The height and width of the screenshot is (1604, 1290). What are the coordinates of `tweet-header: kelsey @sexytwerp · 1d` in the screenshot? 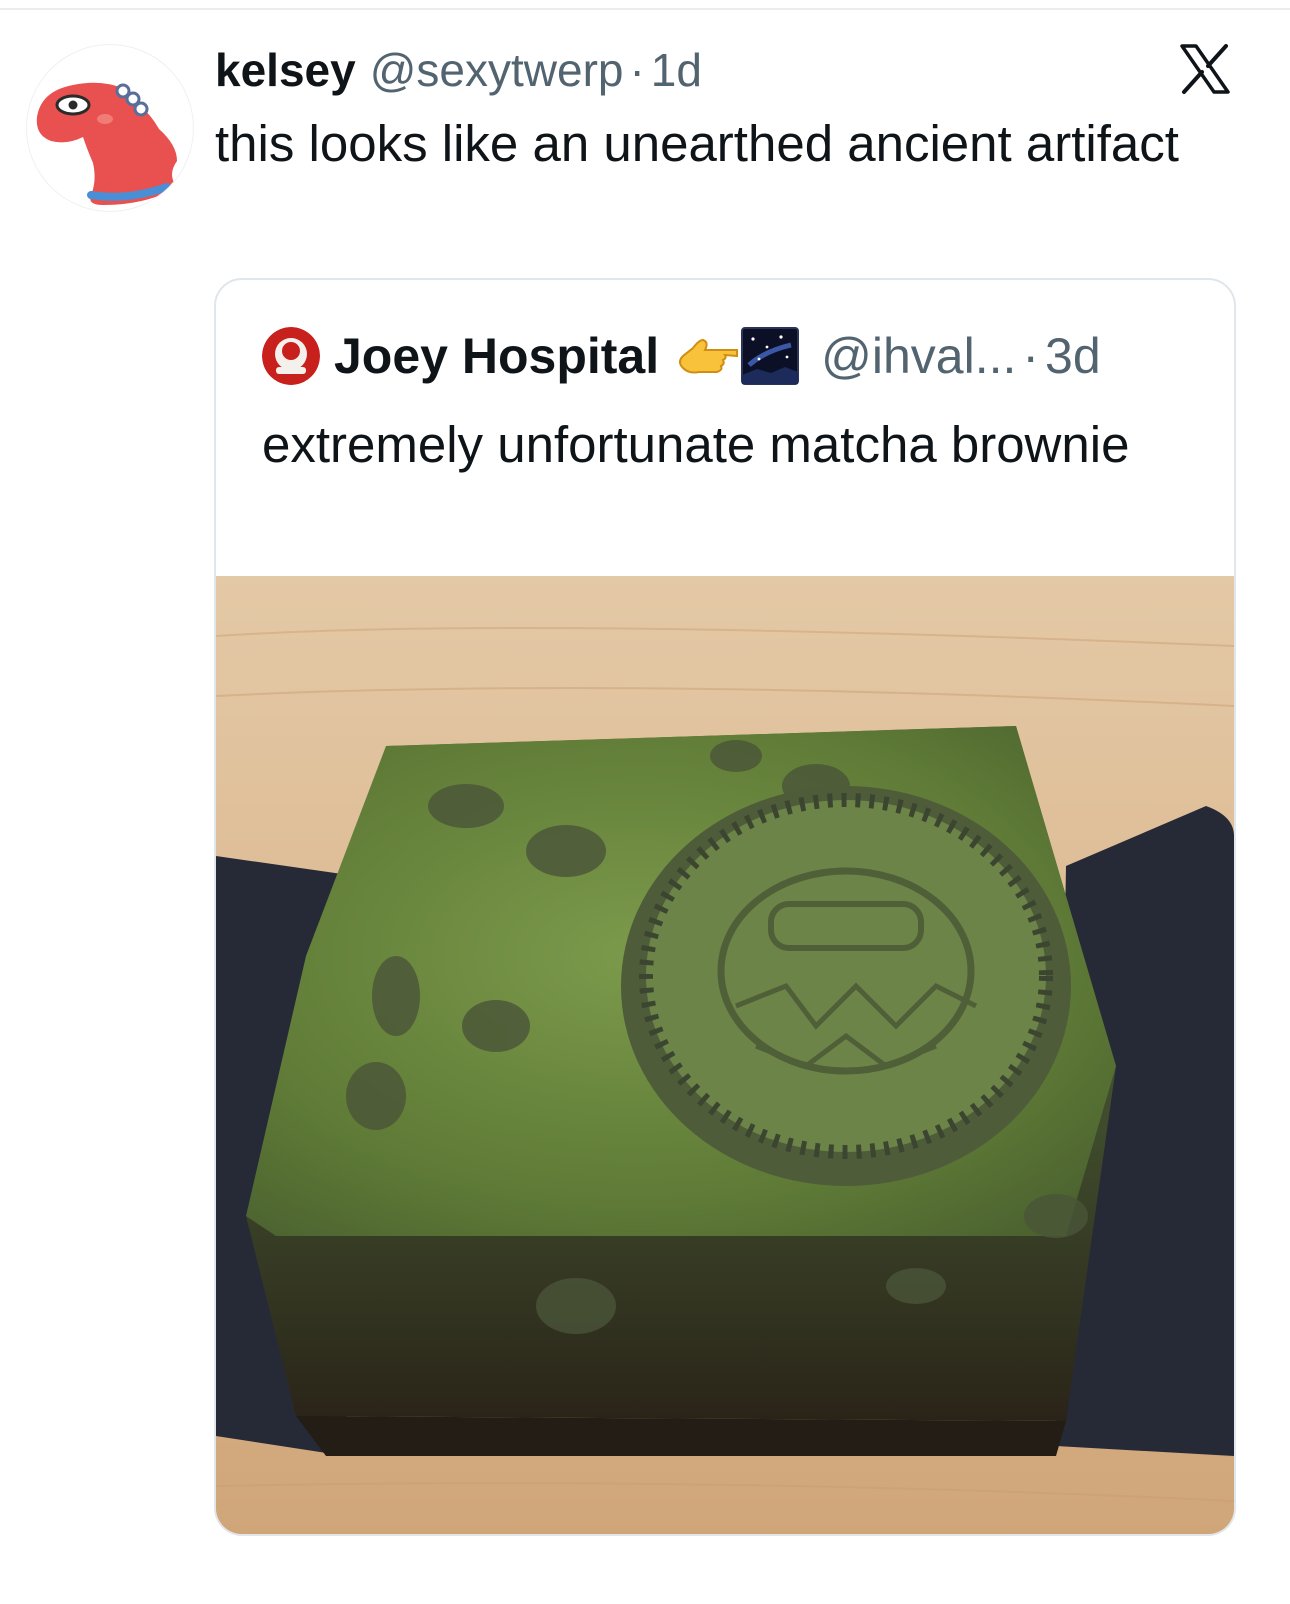 It's located at (458, 70).